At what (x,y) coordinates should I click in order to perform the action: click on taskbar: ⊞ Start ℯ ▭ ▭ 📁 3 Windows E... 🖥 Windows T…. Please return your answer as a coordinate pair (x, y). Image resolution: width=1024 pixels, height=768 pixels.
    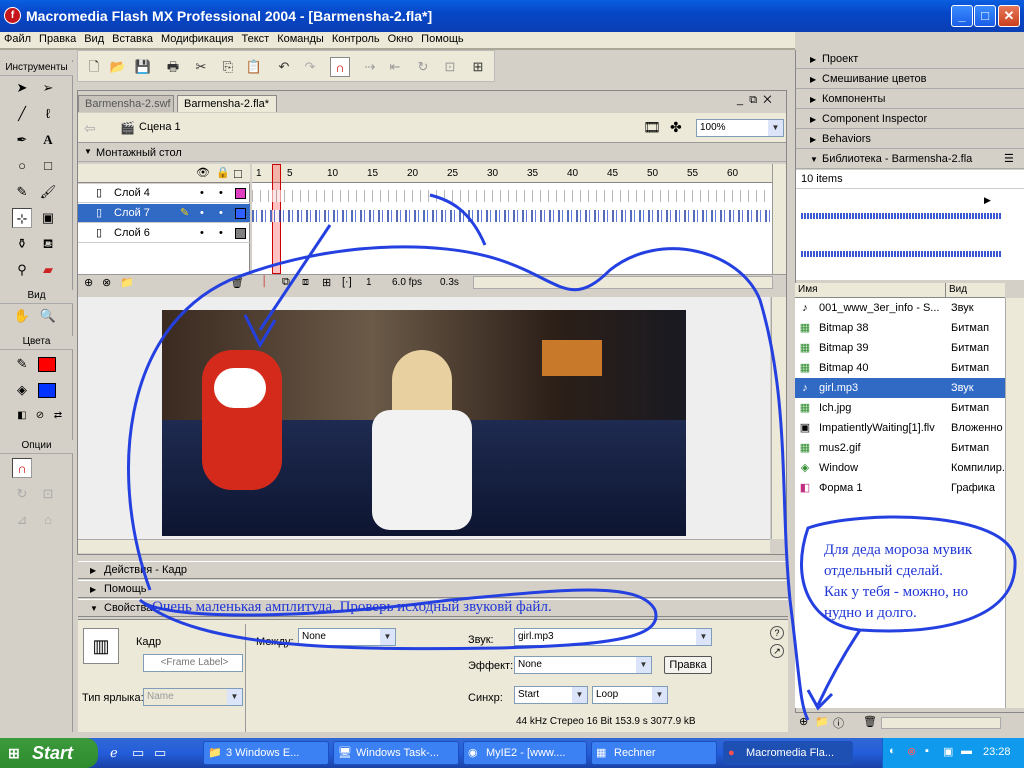
    Looking at the image, I should click on (512, 753).